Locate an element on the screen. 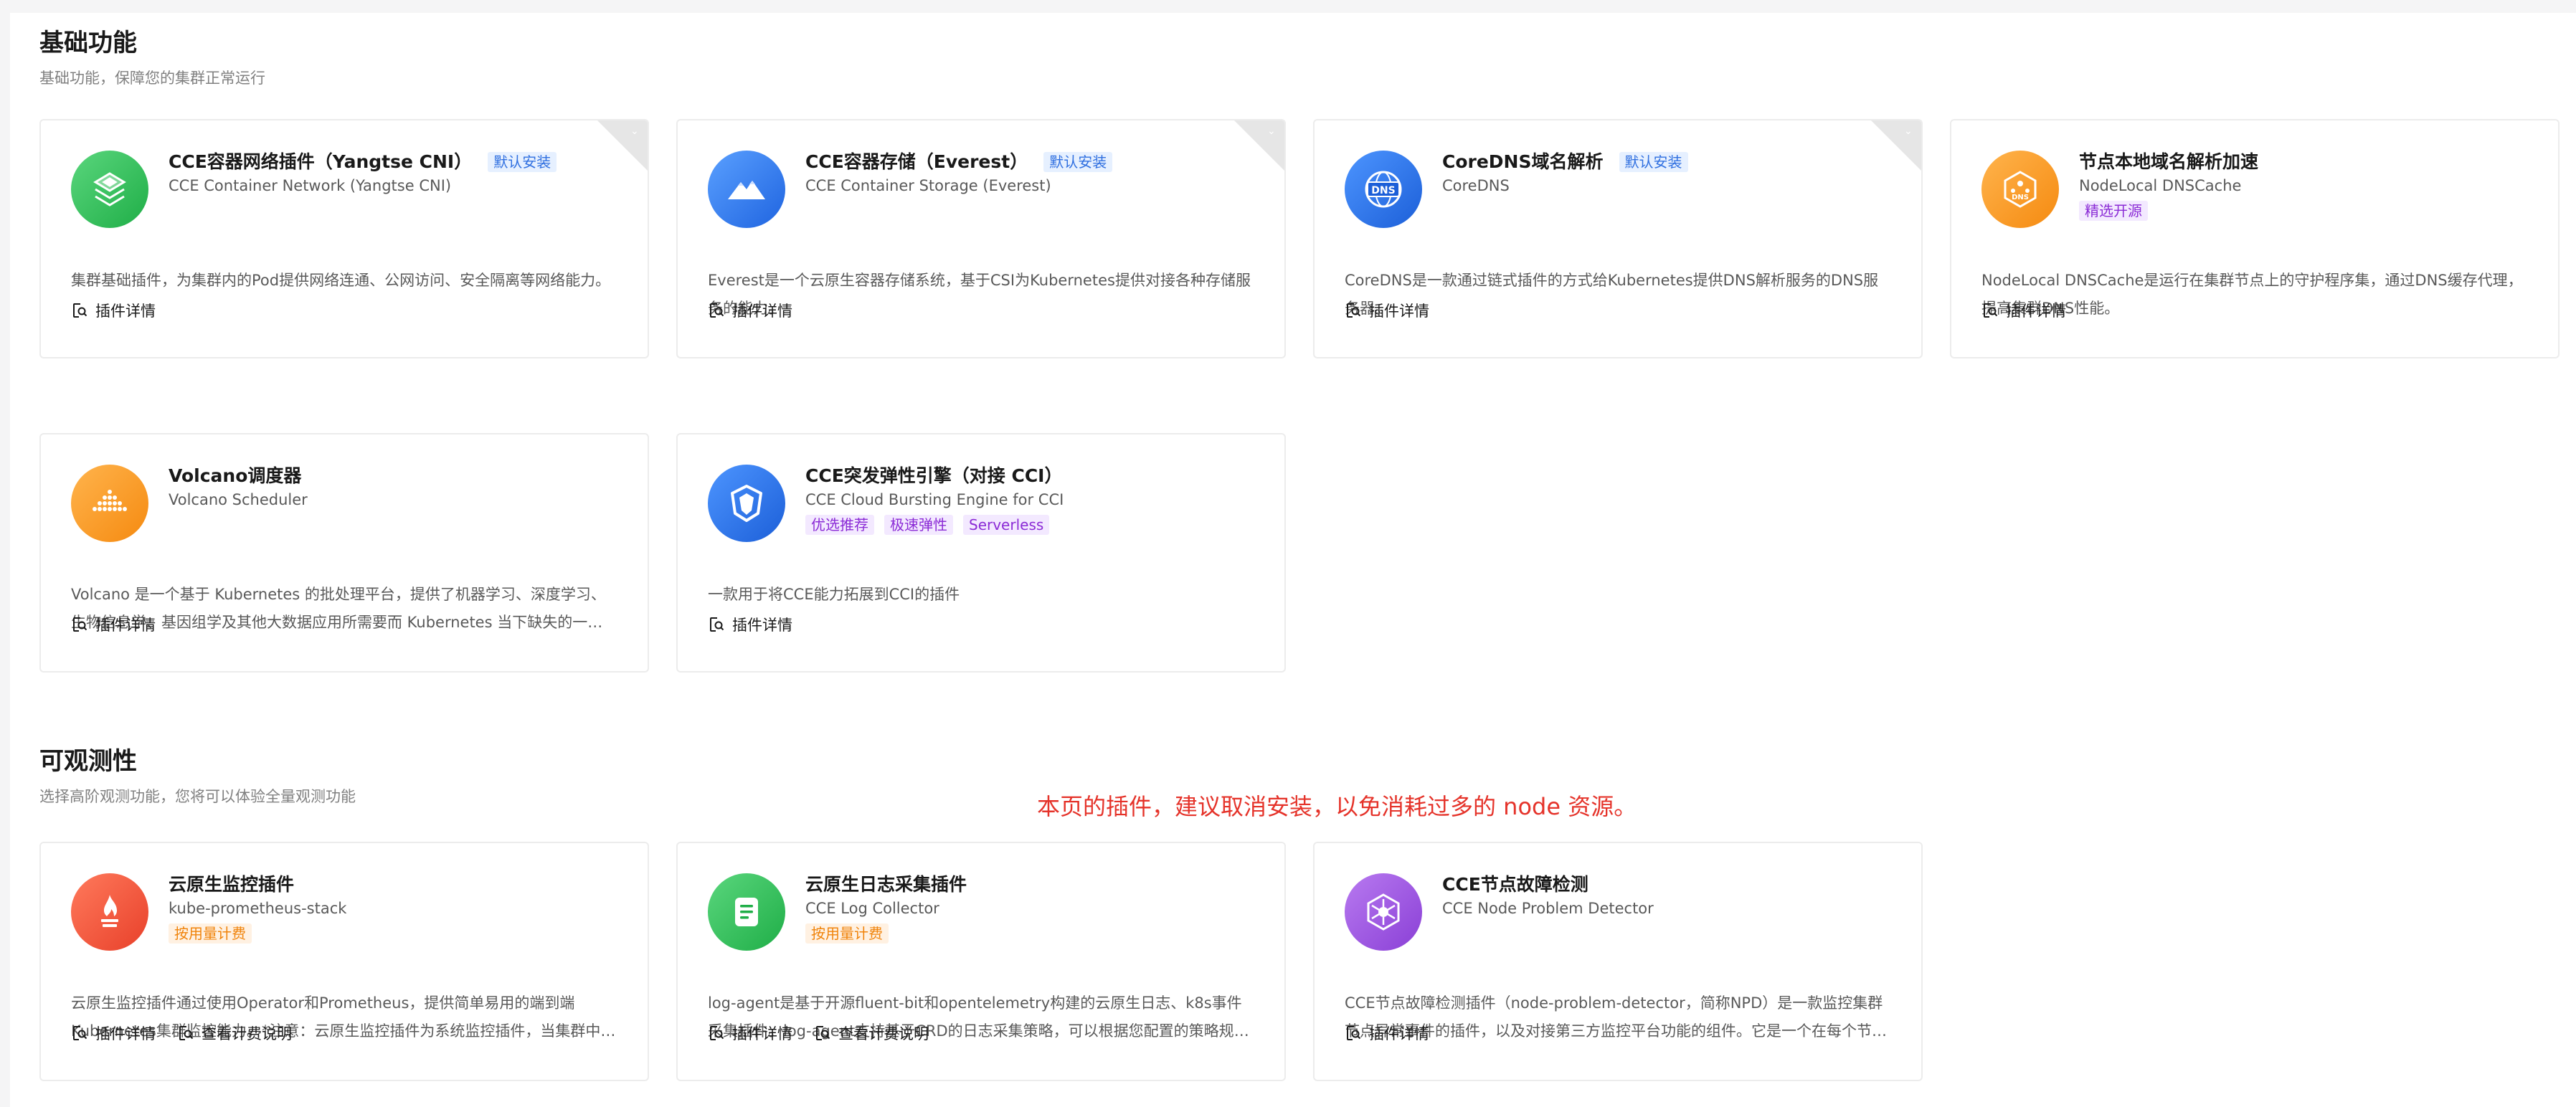 The width and height of the screenshot is (2576, 1107). addon-name: 云原生日志采集插件 is located at coordinates (886, 884).